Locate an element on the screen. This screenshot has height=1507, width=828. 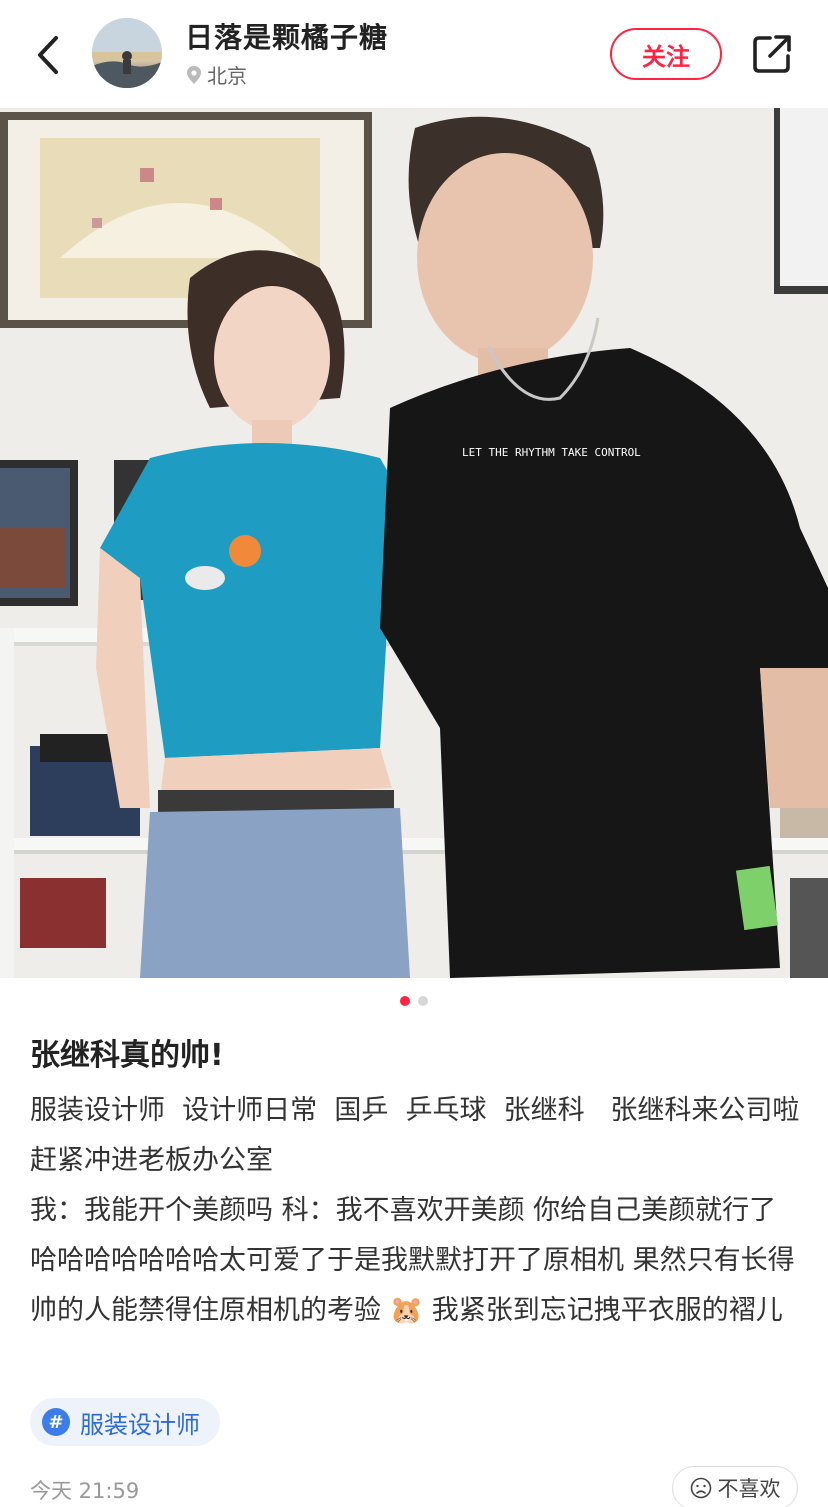
follow-button: 关注 is located at coordinates (666, 54).